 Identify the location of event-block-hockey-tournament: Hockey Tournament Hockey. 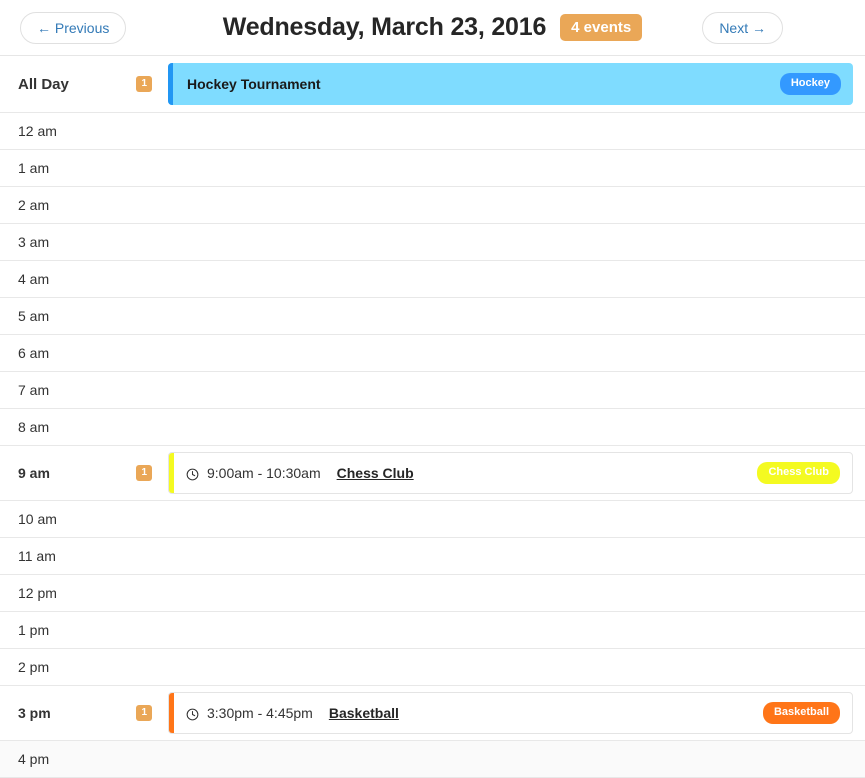
(510, 84).